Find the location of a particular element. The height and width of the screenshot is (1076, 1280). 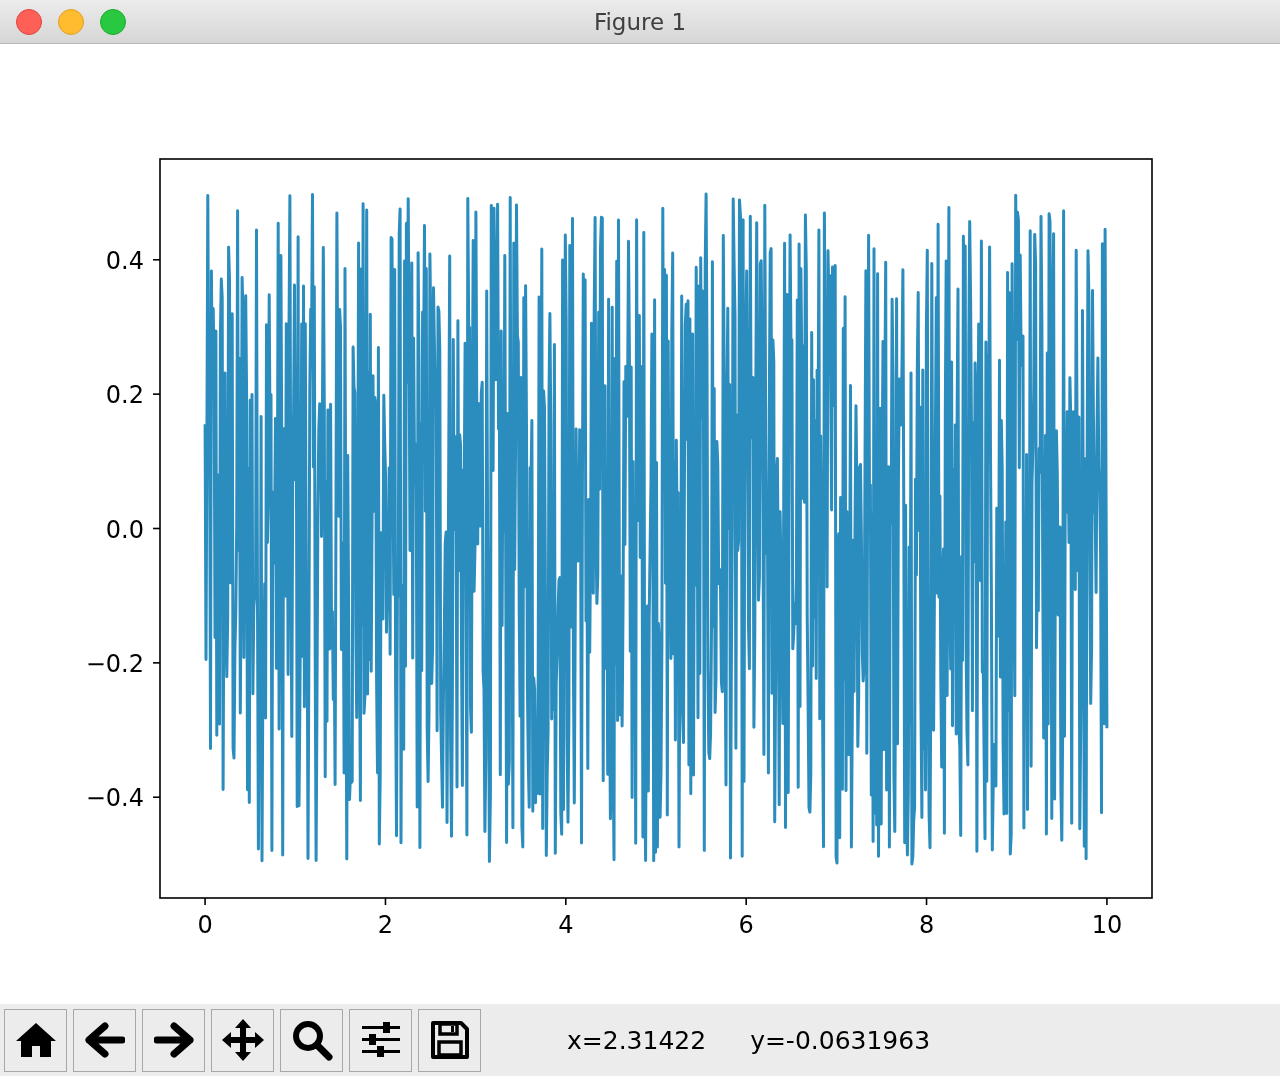

window-title: Figure 1 is located at coordinates (640, 21).